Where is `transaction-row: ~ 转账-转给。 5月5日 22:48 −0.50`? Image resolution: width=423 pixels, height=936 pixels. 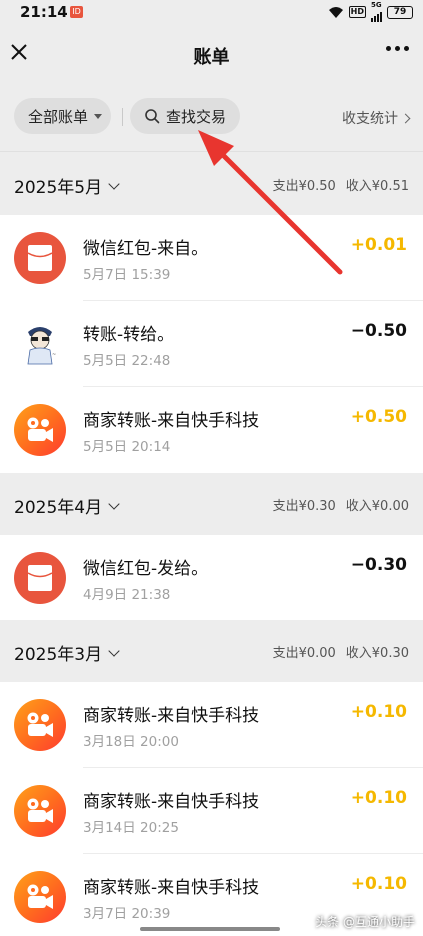
transaction-row: ~ 转账-转给。 5月5日 22:48 −0.50 is located at coordinates (211, 344).